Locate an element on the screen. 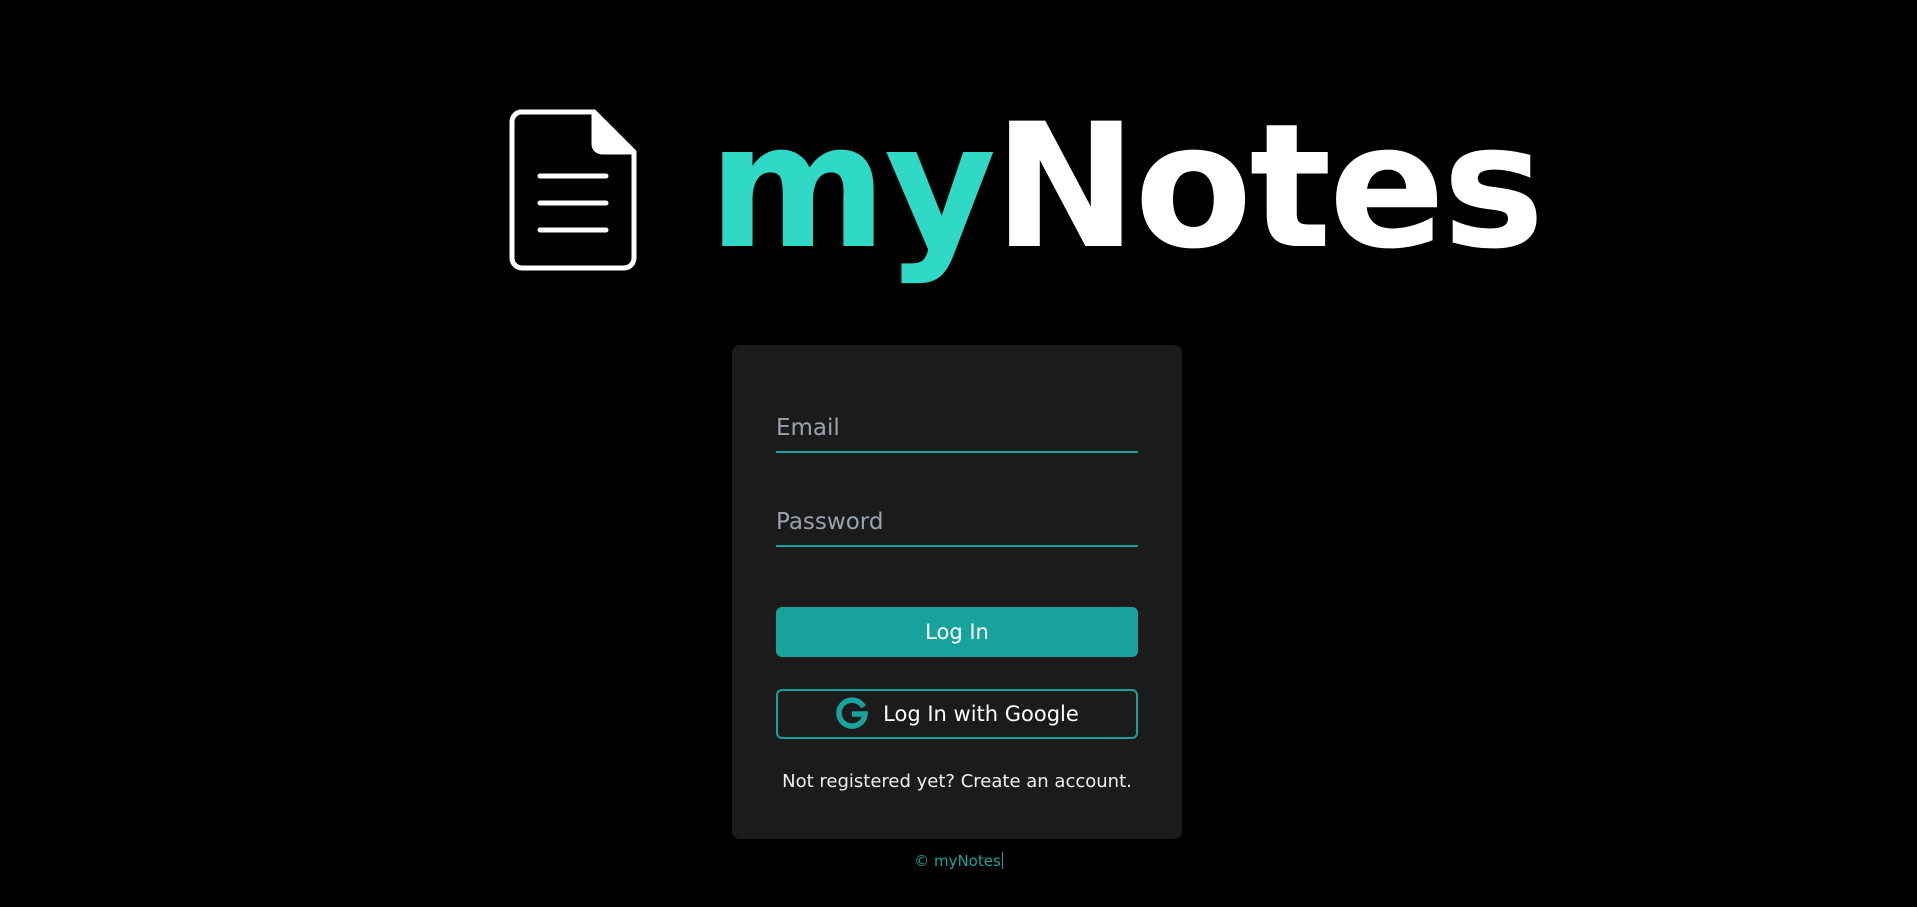 The width and height of the screenshot is (1917, 907). login-button: Log In is located at coordinates (957, 632).